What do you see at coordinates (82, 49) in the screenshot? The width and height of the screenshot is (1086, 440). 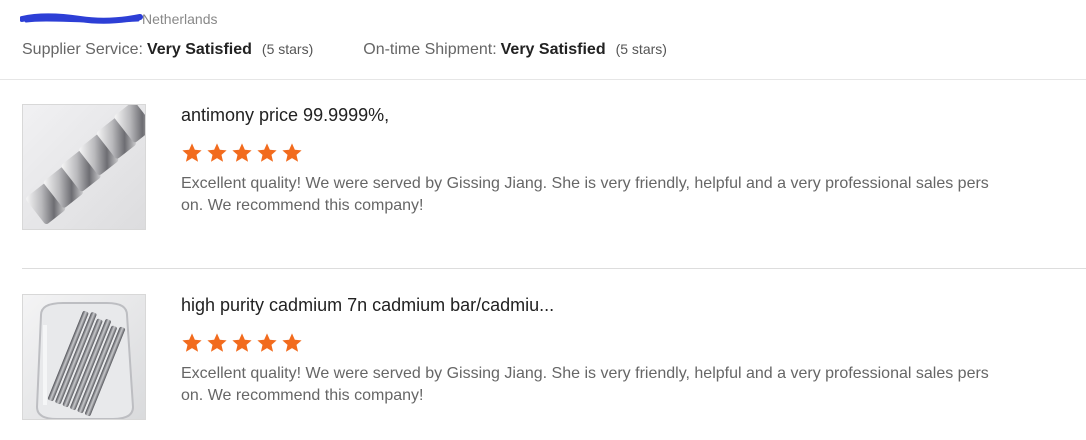 I see `supplier-service-label: Supplier Service:` at bounding box center [82, 49].